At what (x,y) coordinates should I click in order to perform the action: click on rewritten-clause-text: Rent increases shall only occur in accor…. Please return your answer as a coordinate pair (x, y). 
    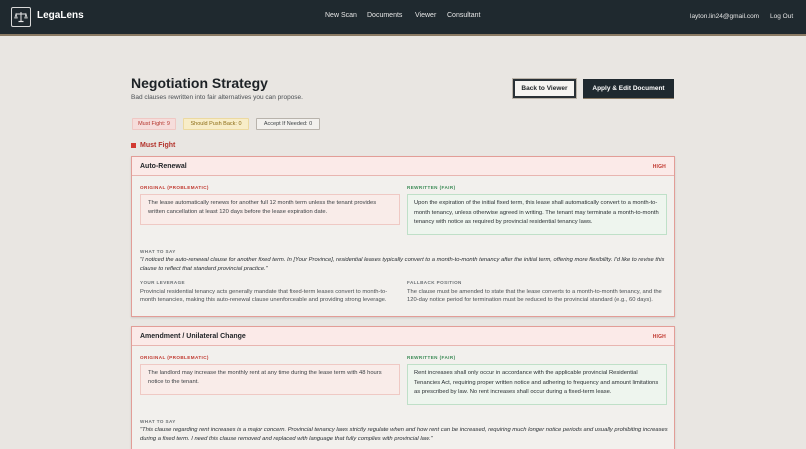
    Looking at the image, I should click on (537, 384).